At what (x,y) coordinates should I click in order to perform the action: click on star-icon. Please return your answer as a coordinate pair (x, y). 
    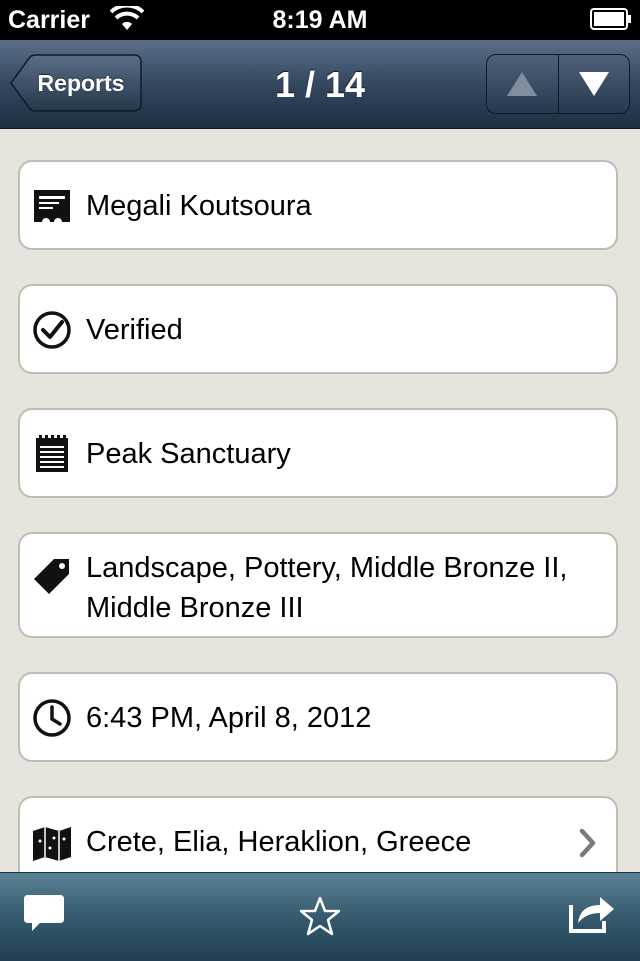
    Looking at the image, I should click on (320, 916).